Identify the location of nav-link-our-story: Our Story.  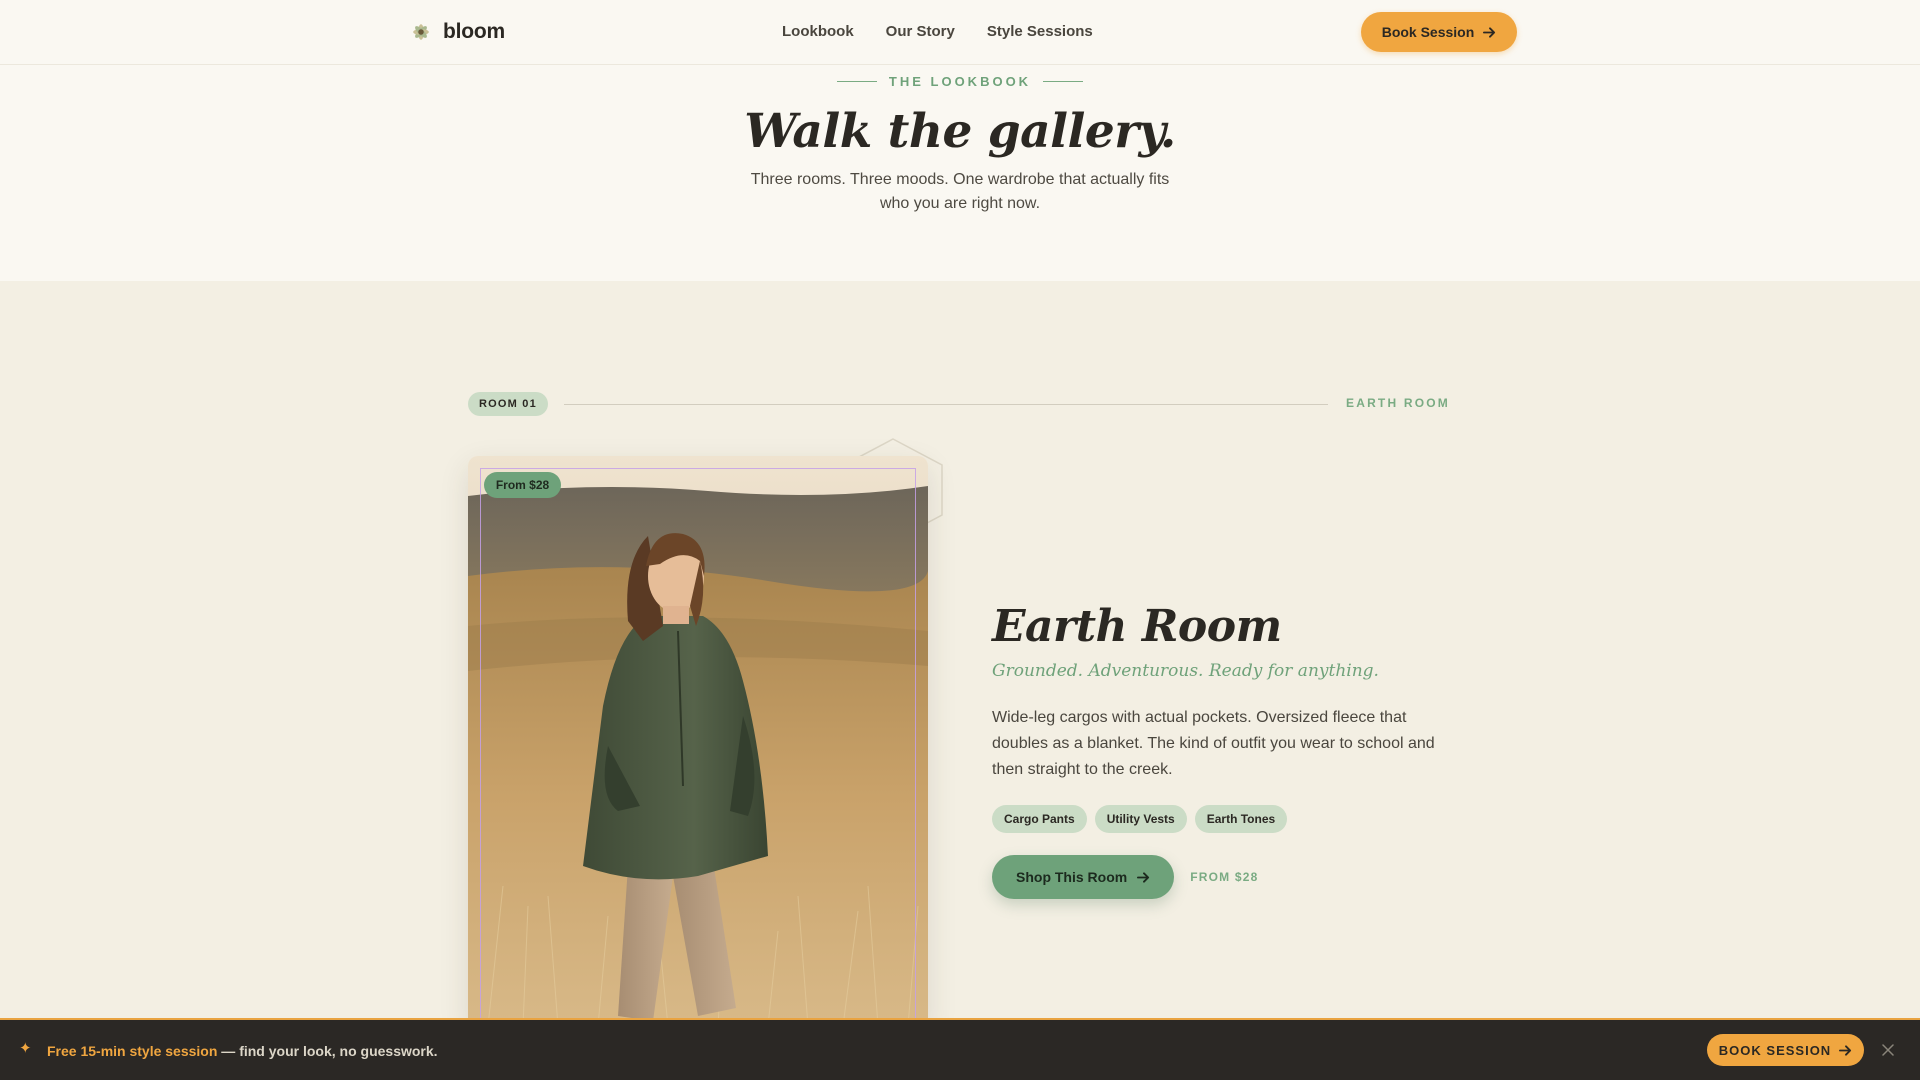
(920, 32).